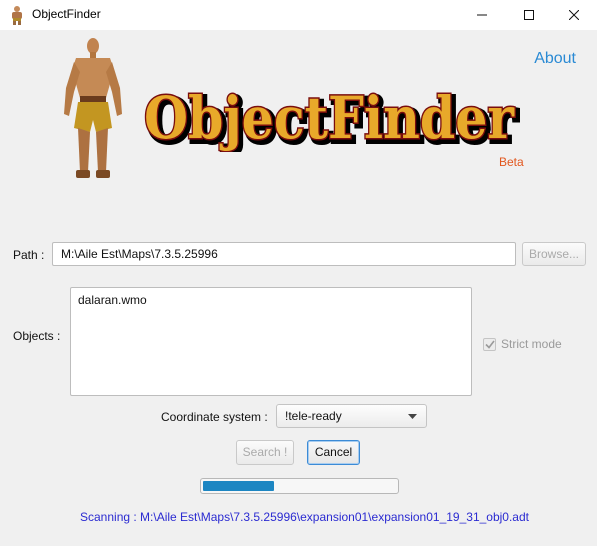  What do you see at coordinates (412, 416) in the screenshot?
I see `dropdown-arrow-icon` at bounding box center [412, 416].